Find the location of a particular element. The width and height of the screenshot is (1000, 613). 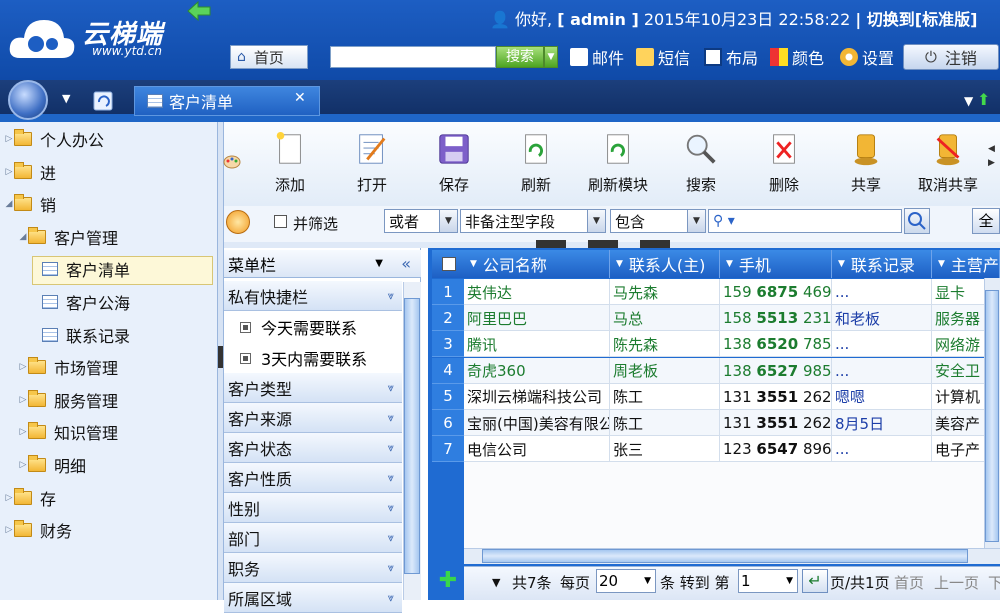

filter-value-input: ⚲ ▾ is located at coordinates (805, 221).